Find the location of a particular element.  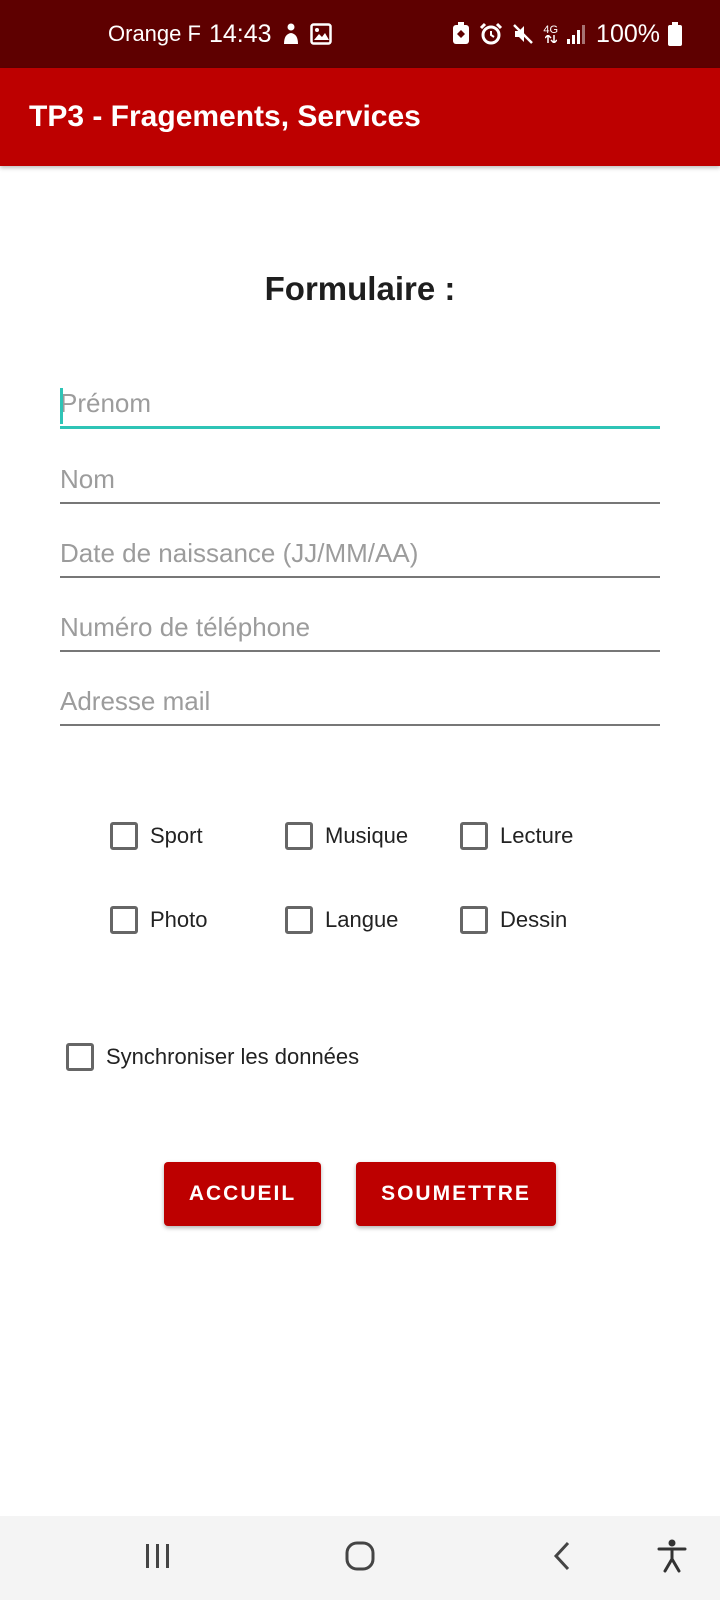

status-bar: Orange F 14:43 4G 100% is located at coordinates (360, 34).